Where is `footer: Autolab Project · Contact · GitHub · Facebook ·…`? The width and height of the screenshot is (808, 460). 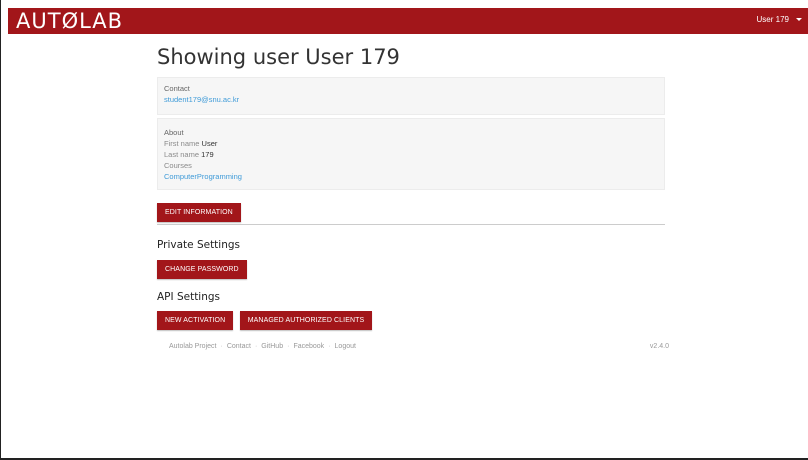
footer: Autolab Project · Contact · GitHub · Facebook ·… is located at coordinates (419, 346).